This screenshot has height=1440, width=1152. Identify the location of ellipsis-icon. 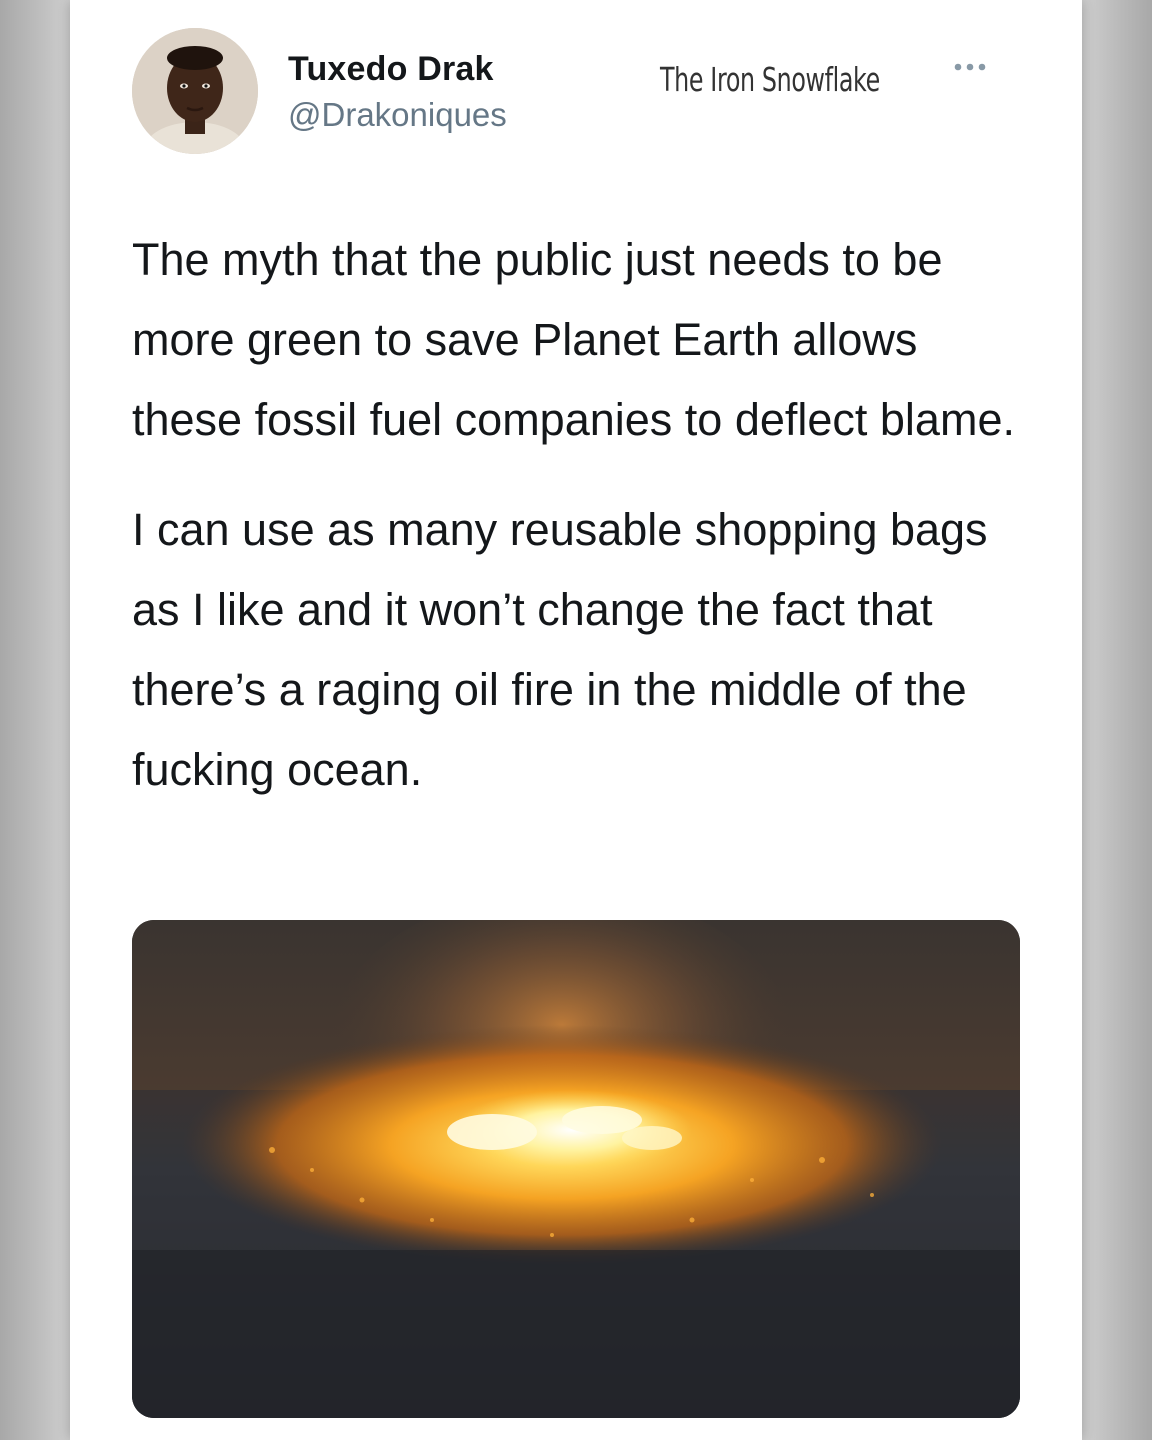
(970, 67).